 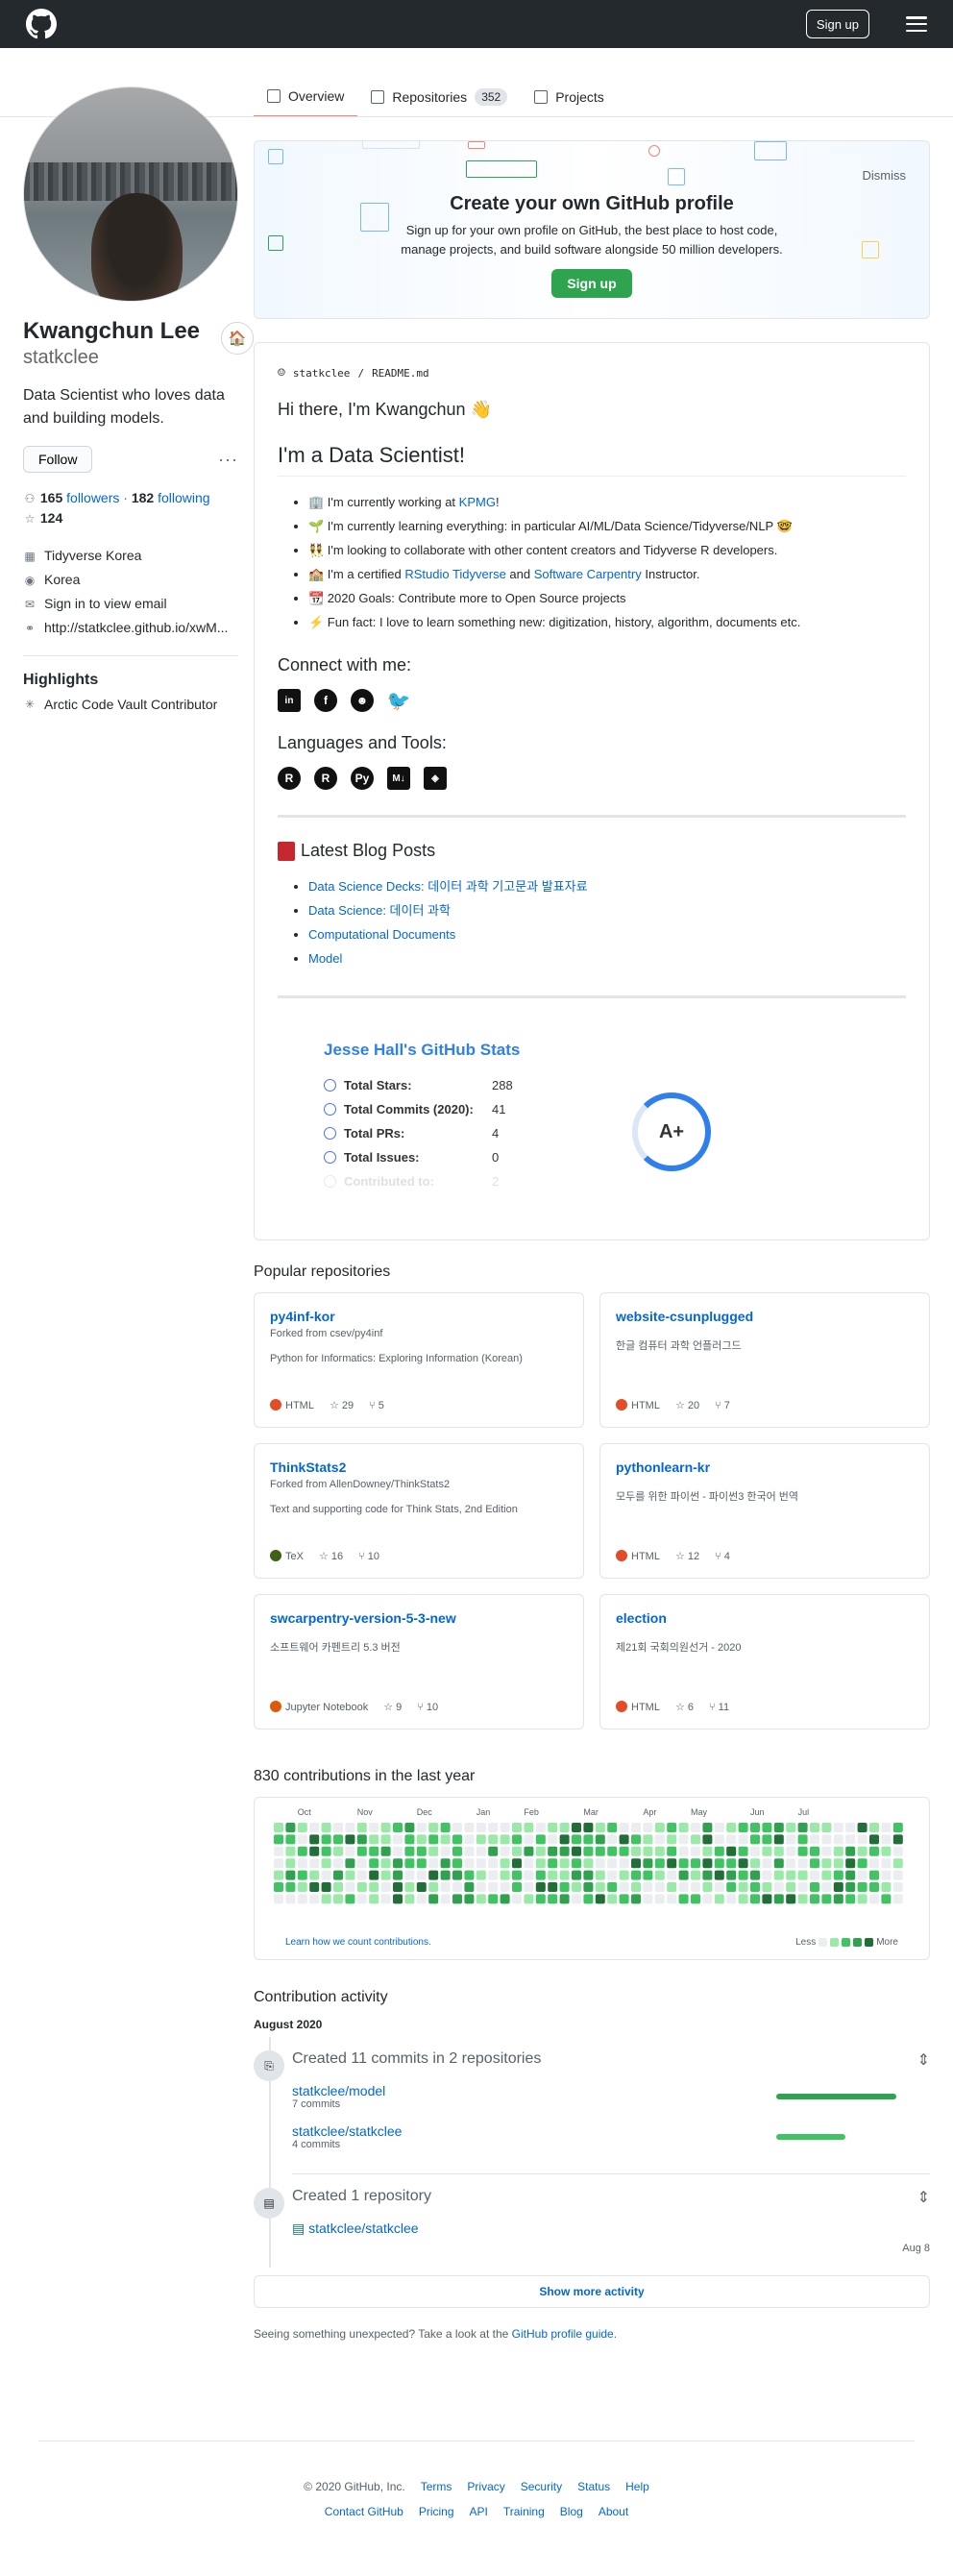 What do you see at coordinates (376, 1405) in the screenshot?
I see `repo-forks-link: ⑂ 5` at bounding box center [376, 1405].